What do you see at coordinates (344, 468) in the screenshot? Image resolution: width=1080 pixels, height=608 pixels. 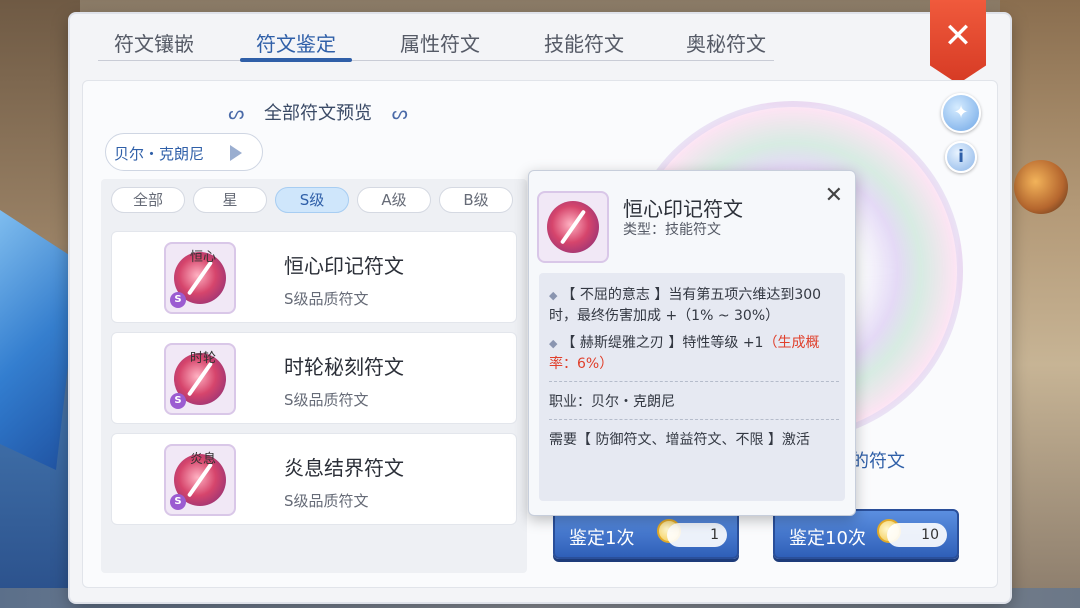 I see `rune-name: 炎息结界符文` at bounding box center [344, 468].